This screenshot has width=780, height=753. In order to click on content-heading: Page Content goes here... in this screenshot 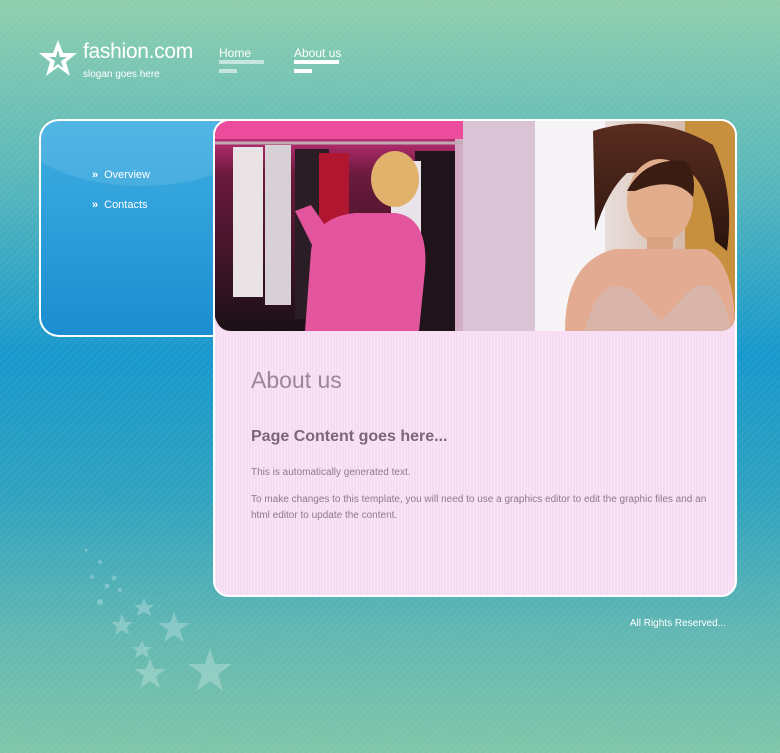, I will do `click(349, 436)`.